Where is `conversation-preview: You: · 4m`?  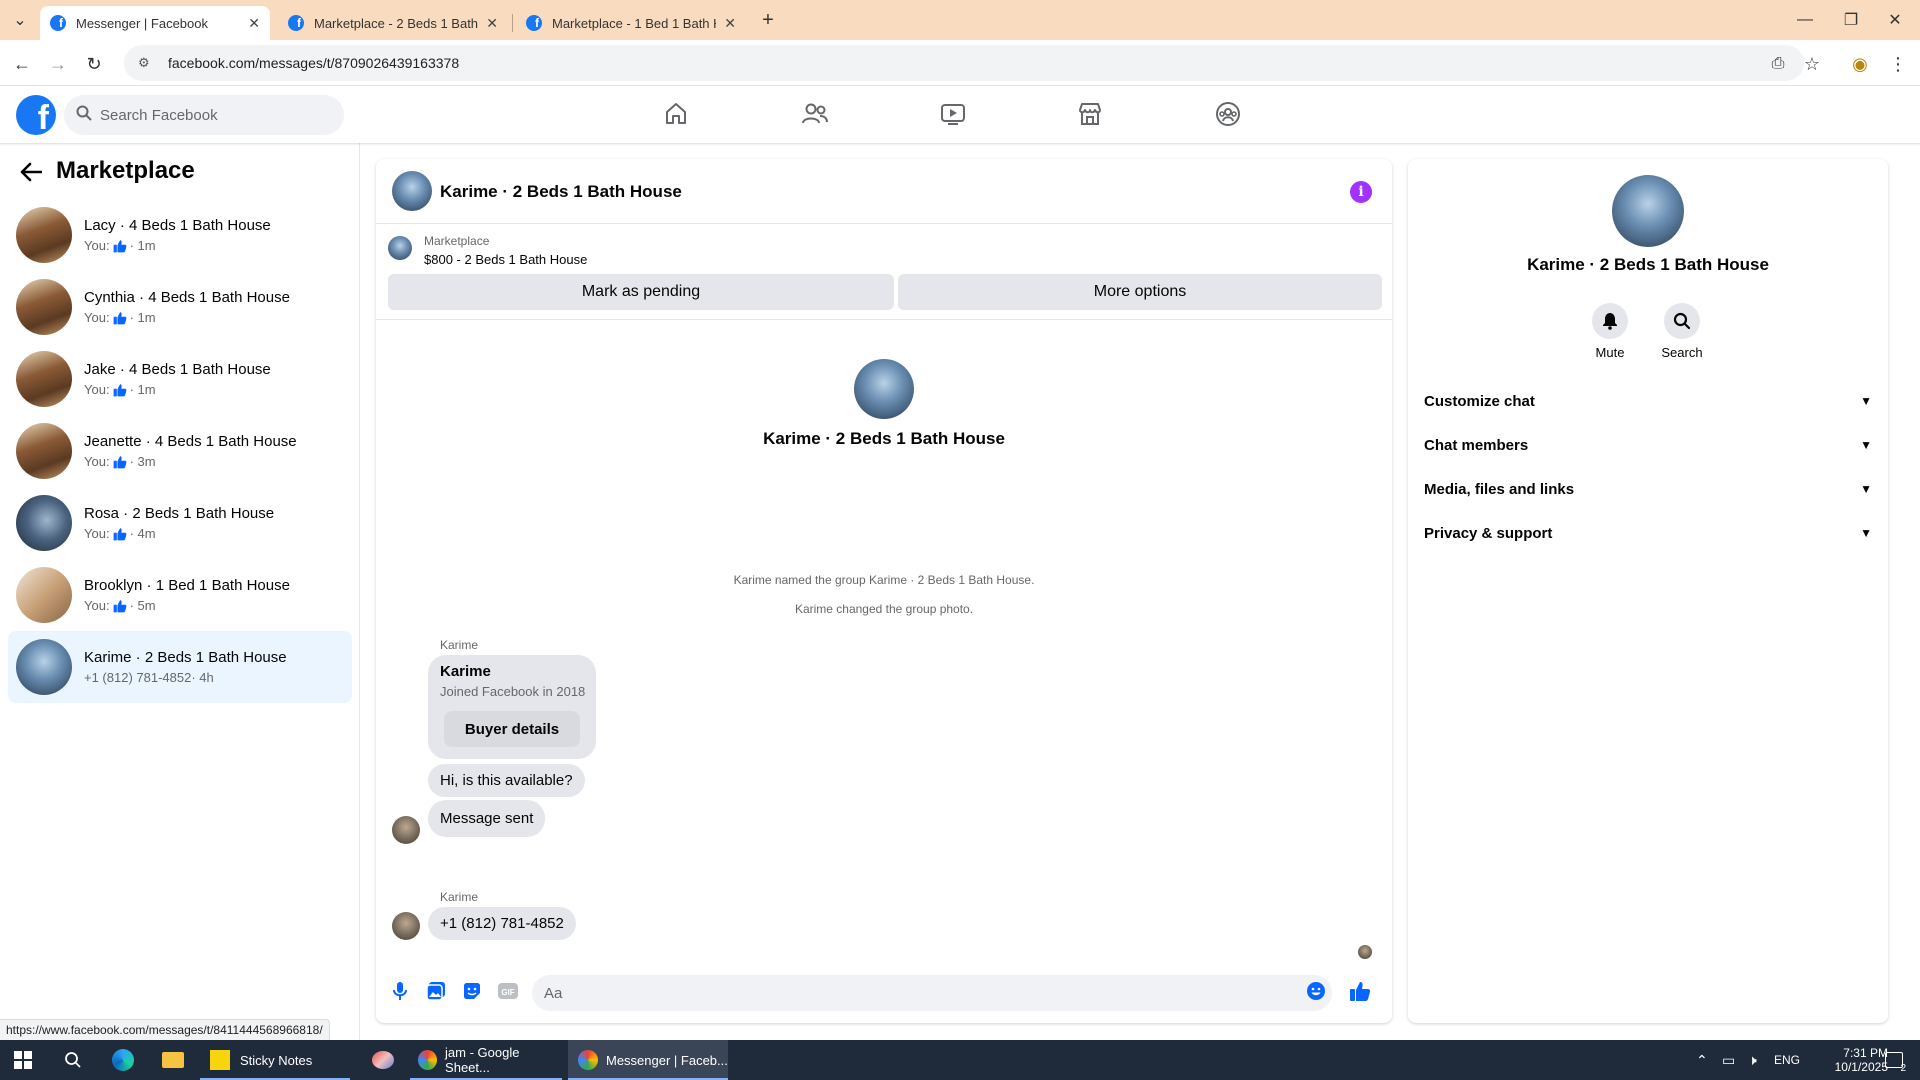 conversation-preview: You: · 4m is located at coordinates (179, 533).